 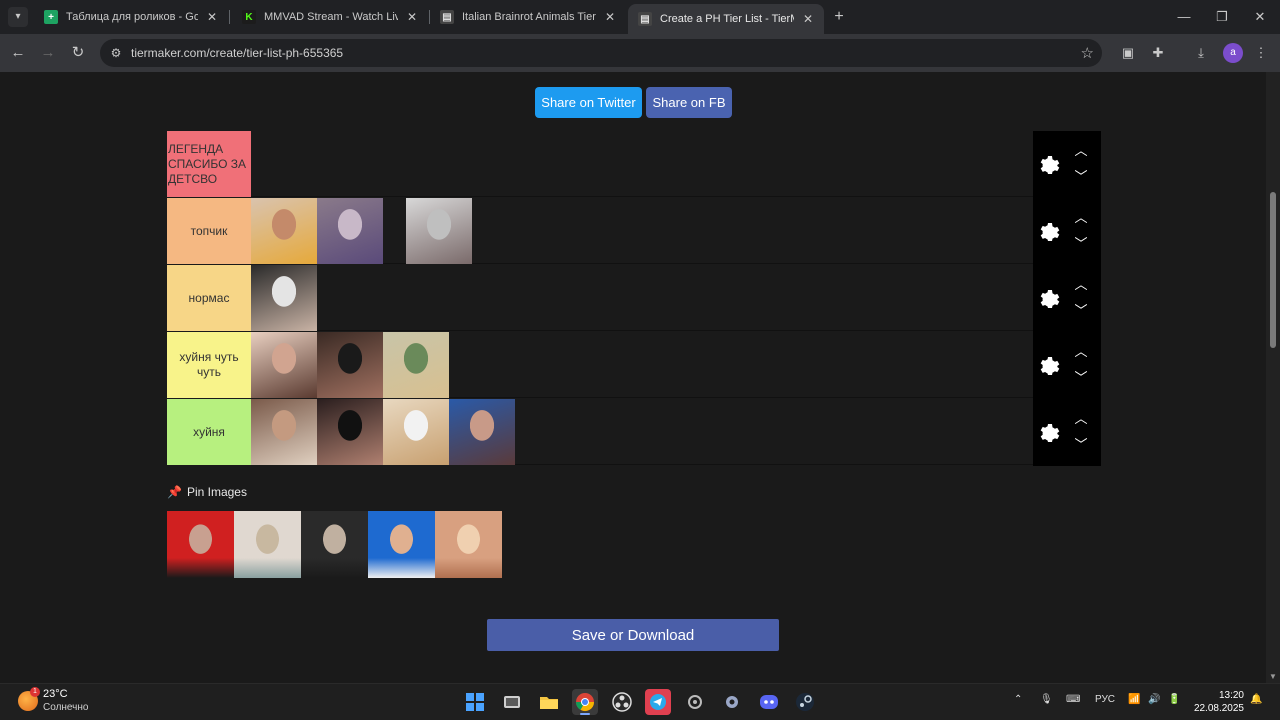 I want to click on tab-italian-brainrot: ▤ Italian Brainrot Animals Tier Li ✕, so click(x=528, y=17).